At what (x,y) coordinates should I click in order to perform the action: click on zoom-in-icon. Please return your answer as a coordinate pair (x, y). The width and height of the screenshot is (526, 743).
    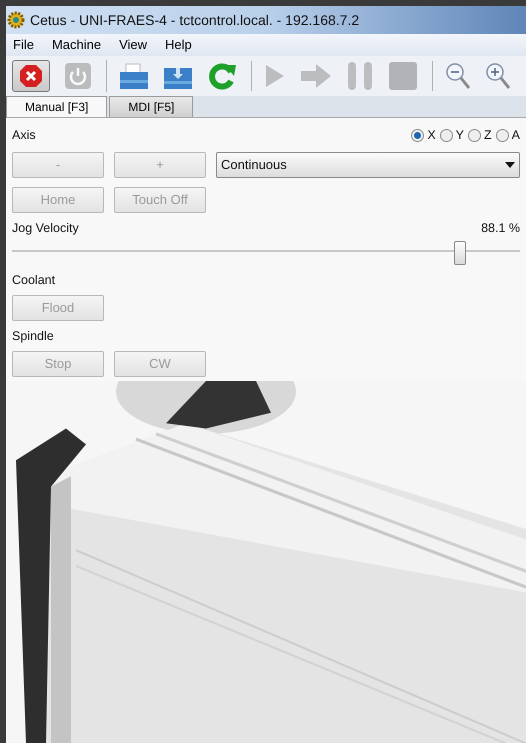
    Looking at the image, I should click on (498, 76).